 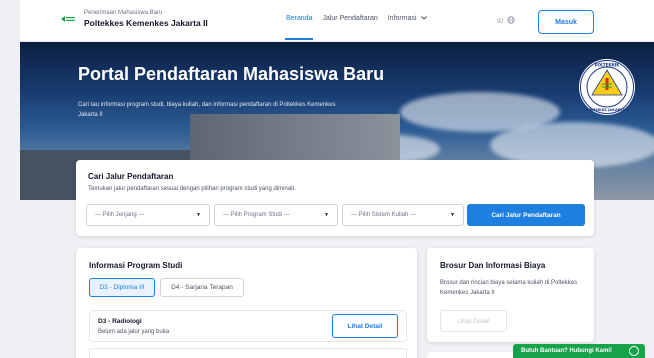 What do you see at coordinates (122, 287) in the screenshot?
I see `tab-d3: D3 - Diploma III` at bounding box center [122, 287].